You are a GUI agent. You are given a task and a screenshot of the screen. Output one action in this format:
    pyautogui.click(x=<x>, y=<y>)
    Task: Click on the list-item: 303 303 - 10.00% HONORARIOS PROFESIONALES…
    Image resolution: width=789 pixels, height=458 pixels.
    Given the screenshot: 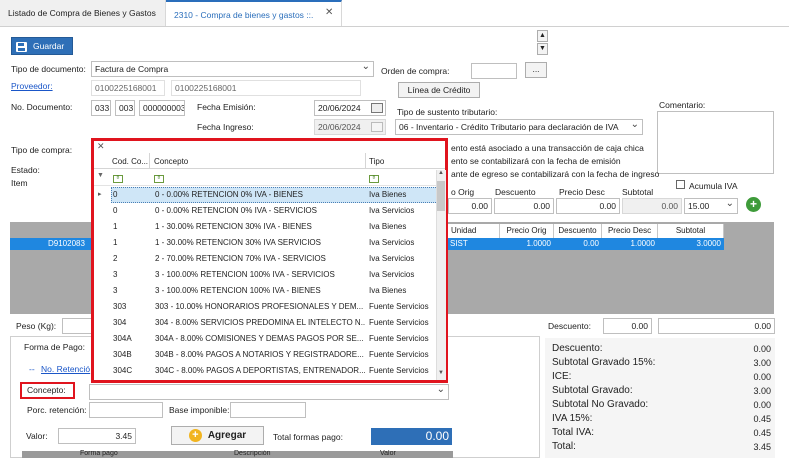 What is the action you would take?
    pyautogui.click(x=274, y=307)
    